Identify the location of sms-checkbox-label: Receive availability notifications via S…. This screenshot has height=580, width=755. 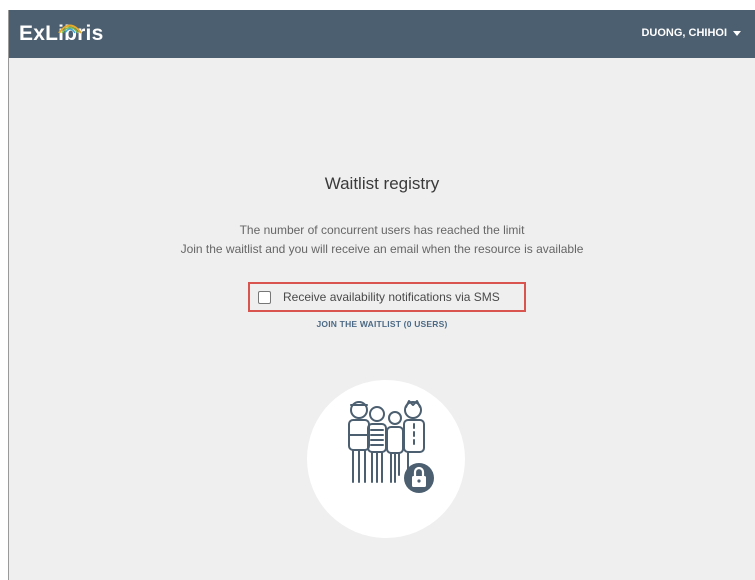
(391, 297).